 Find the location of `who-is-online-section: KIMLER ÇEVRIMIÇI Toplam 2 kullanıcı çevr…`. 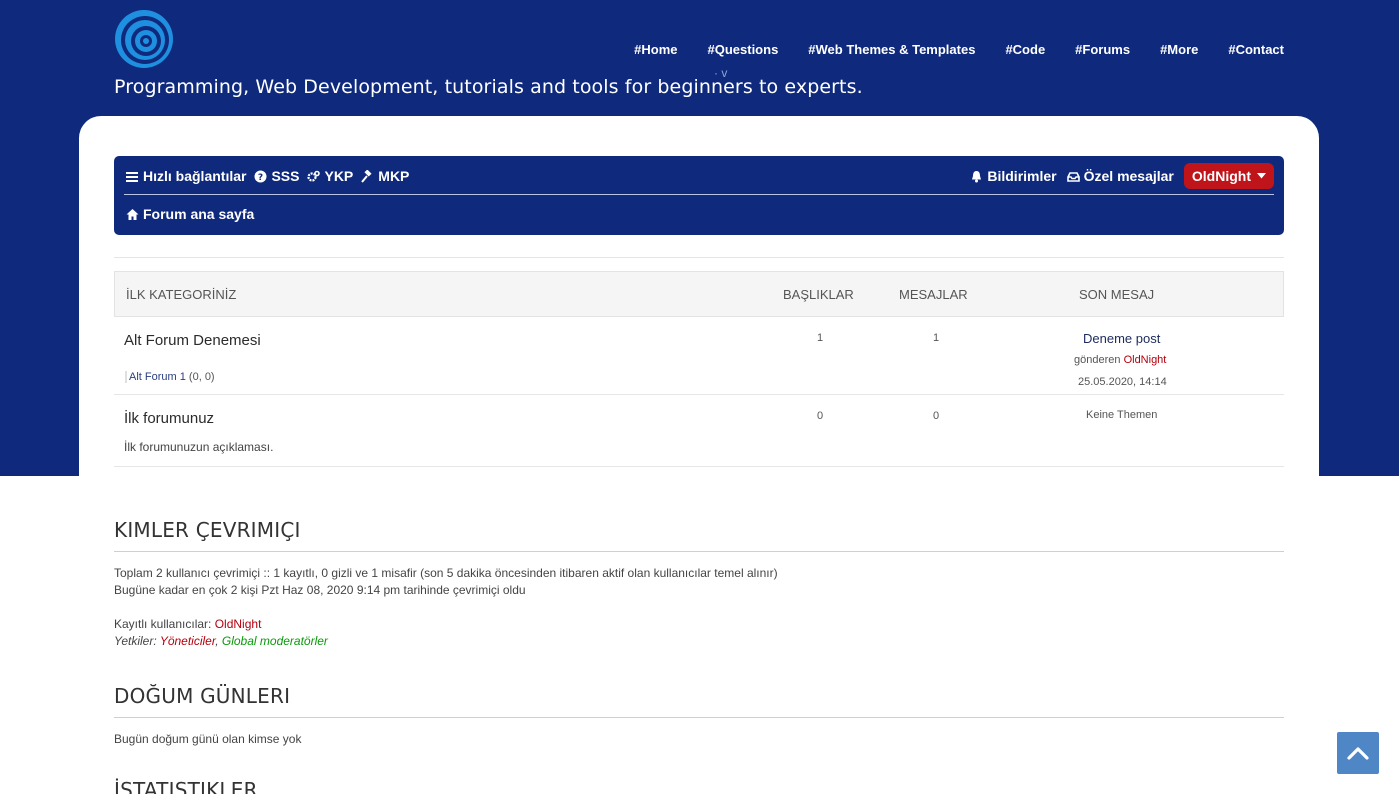

who-is-online-section: KIMLER ÇEVRIMIÇI Toplam 2 kullanıcı çevr… is located at coordinates (699, 584).